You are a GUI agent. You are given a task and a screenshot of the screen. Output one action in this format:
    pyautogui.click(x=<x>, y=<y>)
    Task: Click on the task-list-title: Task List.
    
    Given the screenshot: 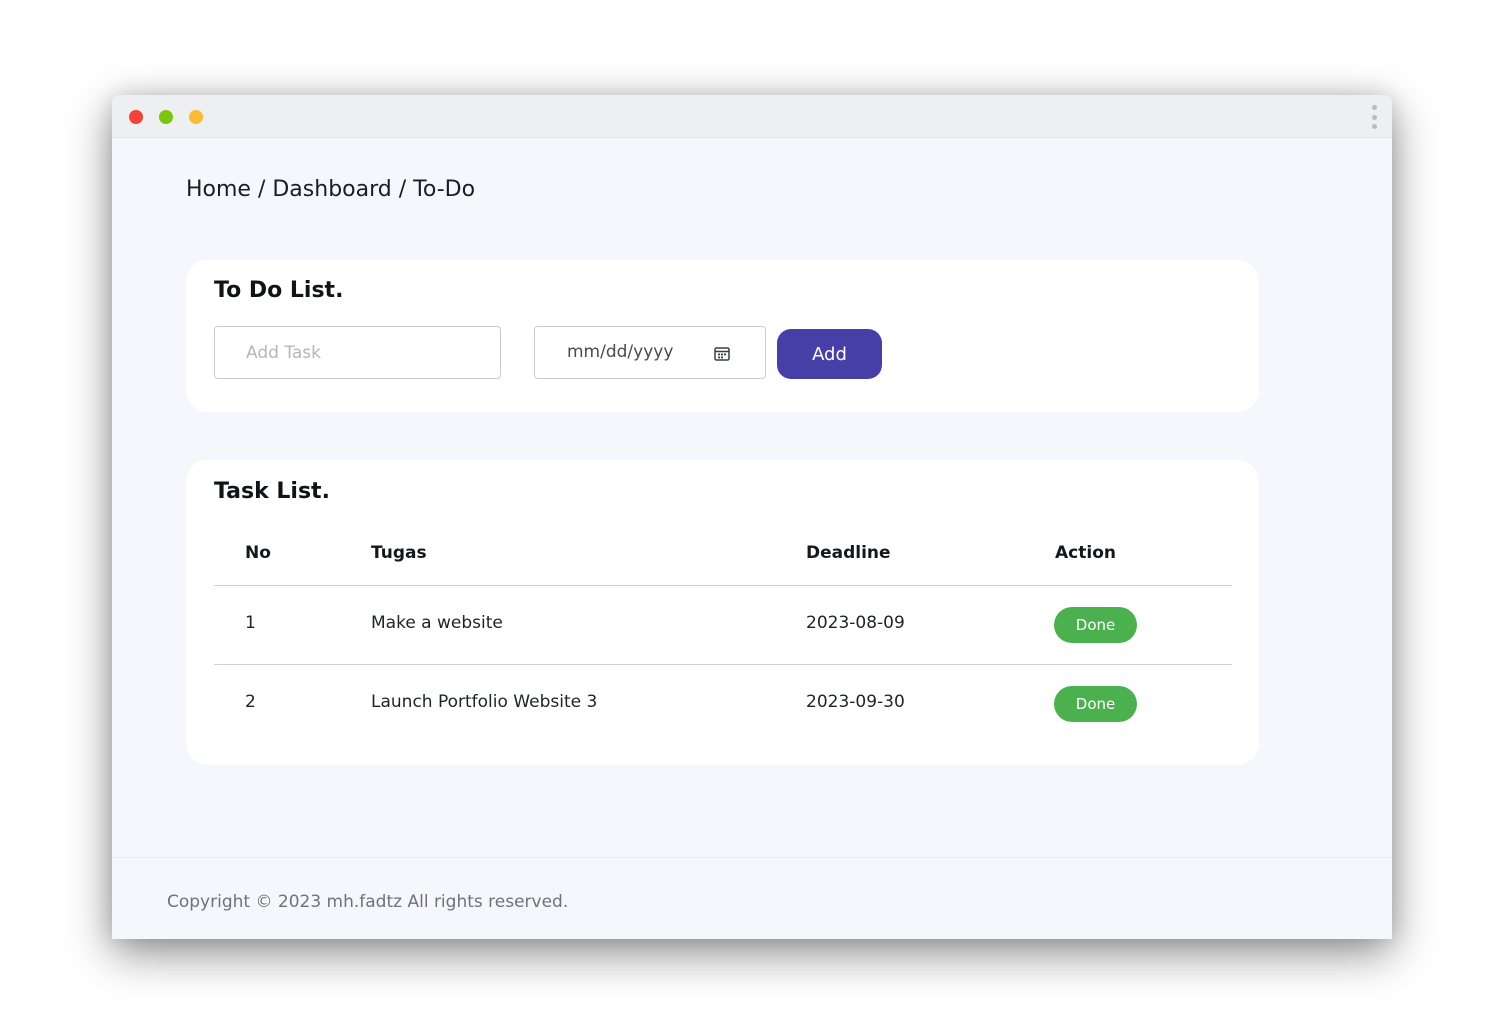 What is the action you would take?
    pyautogui.click(x=272, y=491)
    